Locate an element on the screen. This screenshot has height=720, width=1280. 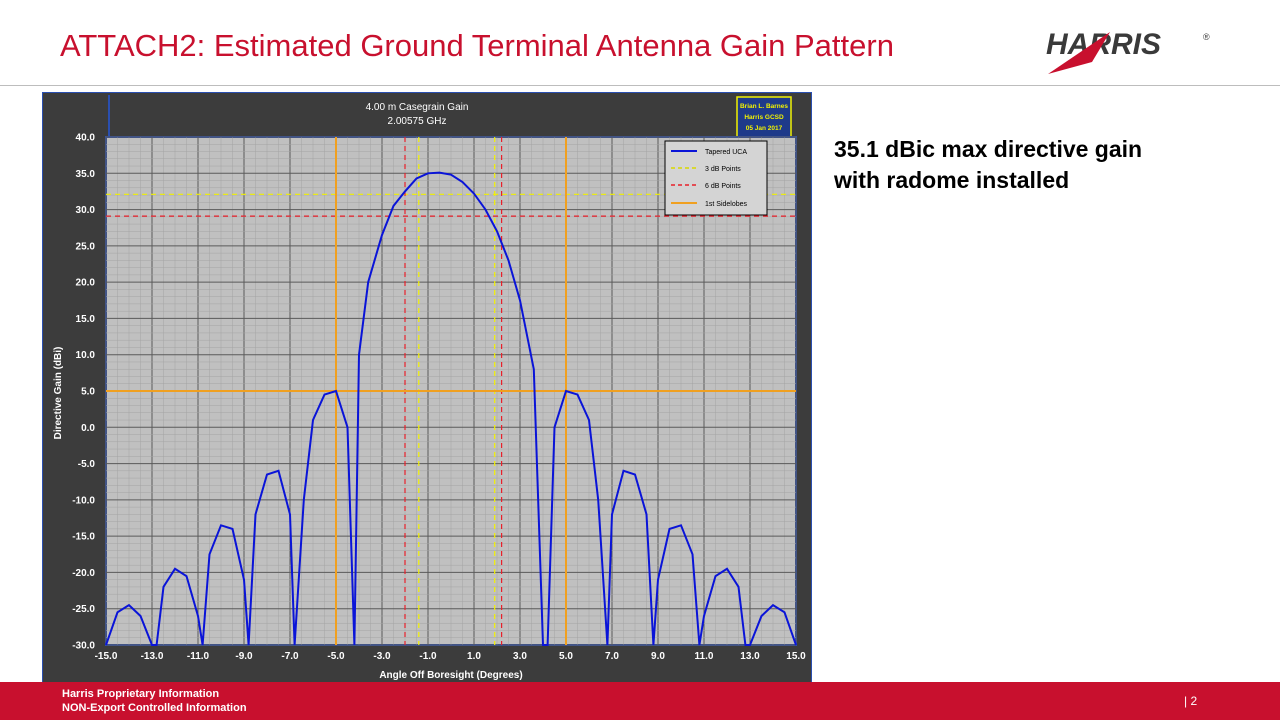
legend-label-sidelobes: 1st Sidelobes is located at coordinates (726, 204).